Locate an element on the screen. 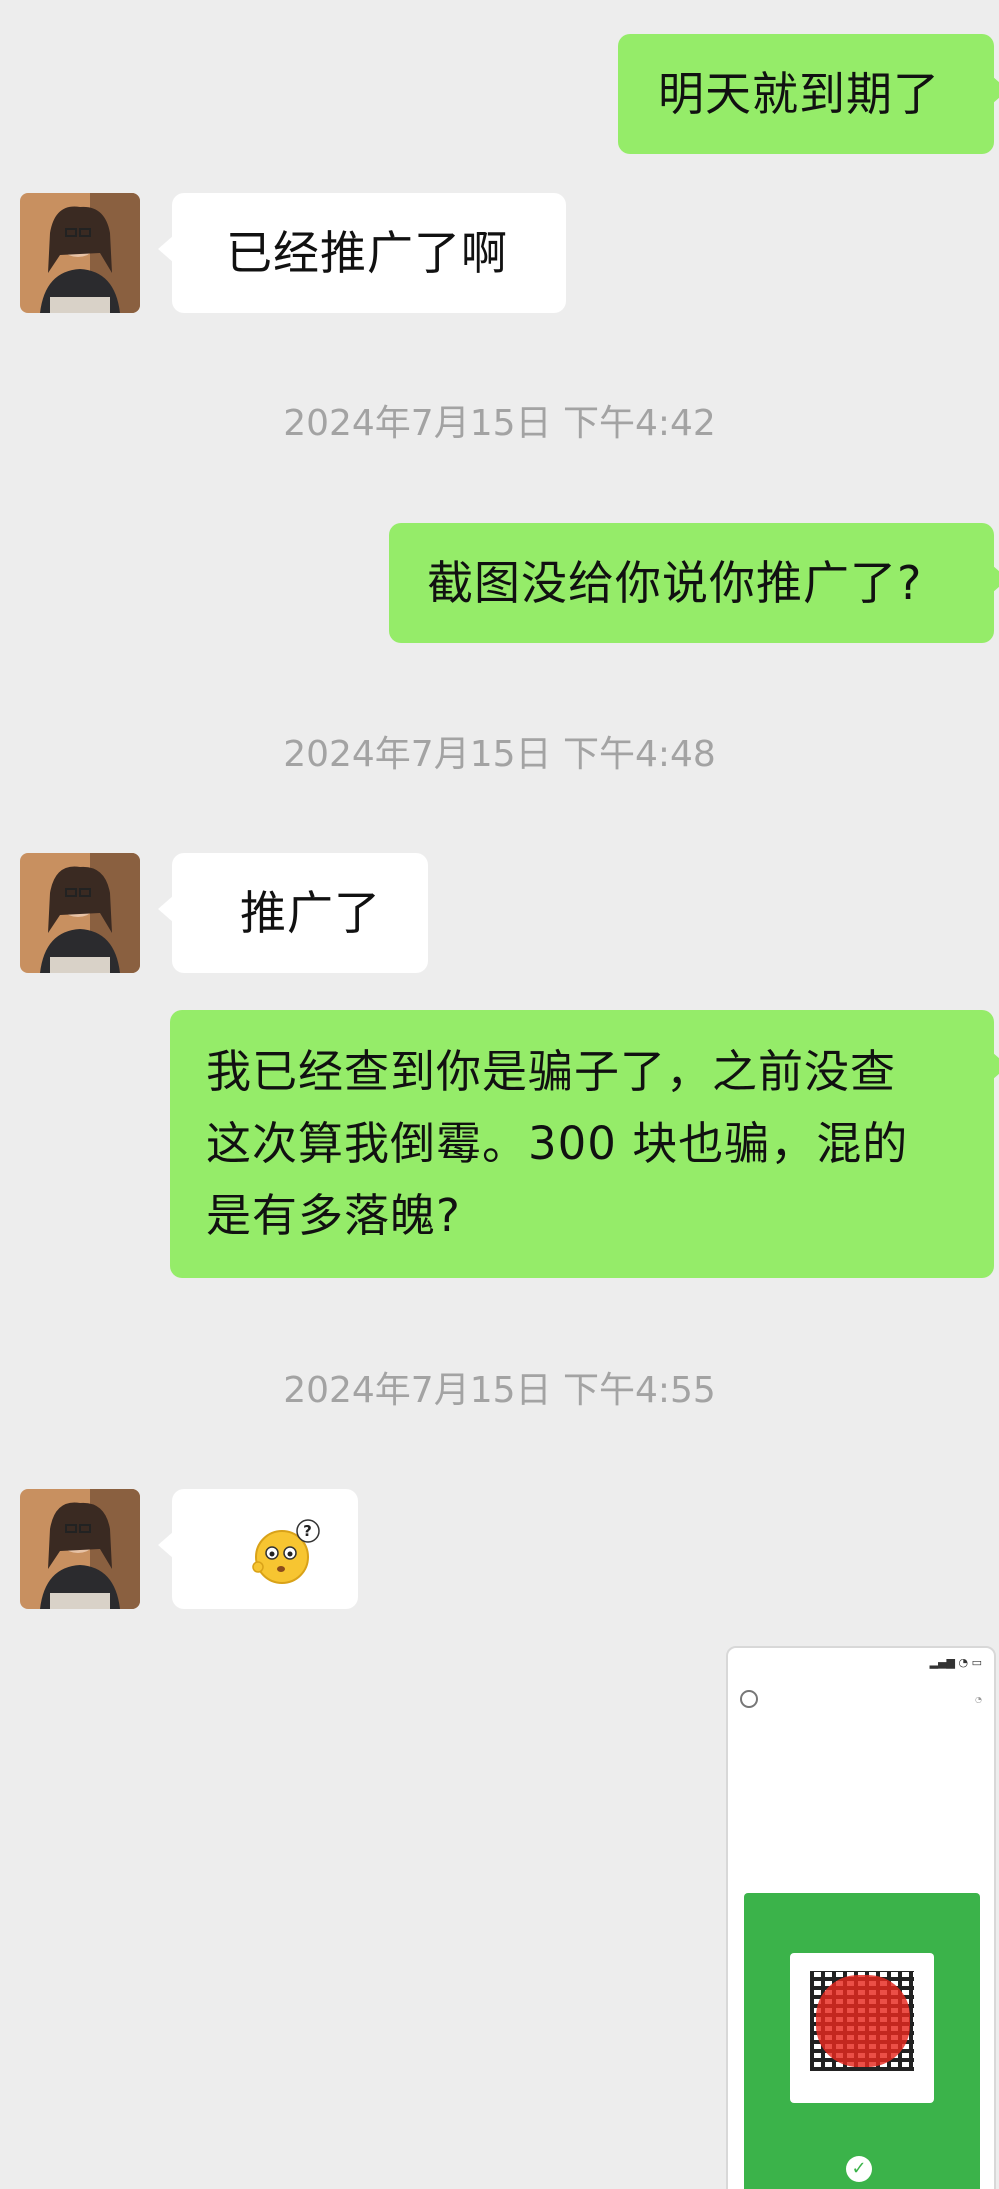  red-scribble-overlay is located at coordinates (863, 2021).